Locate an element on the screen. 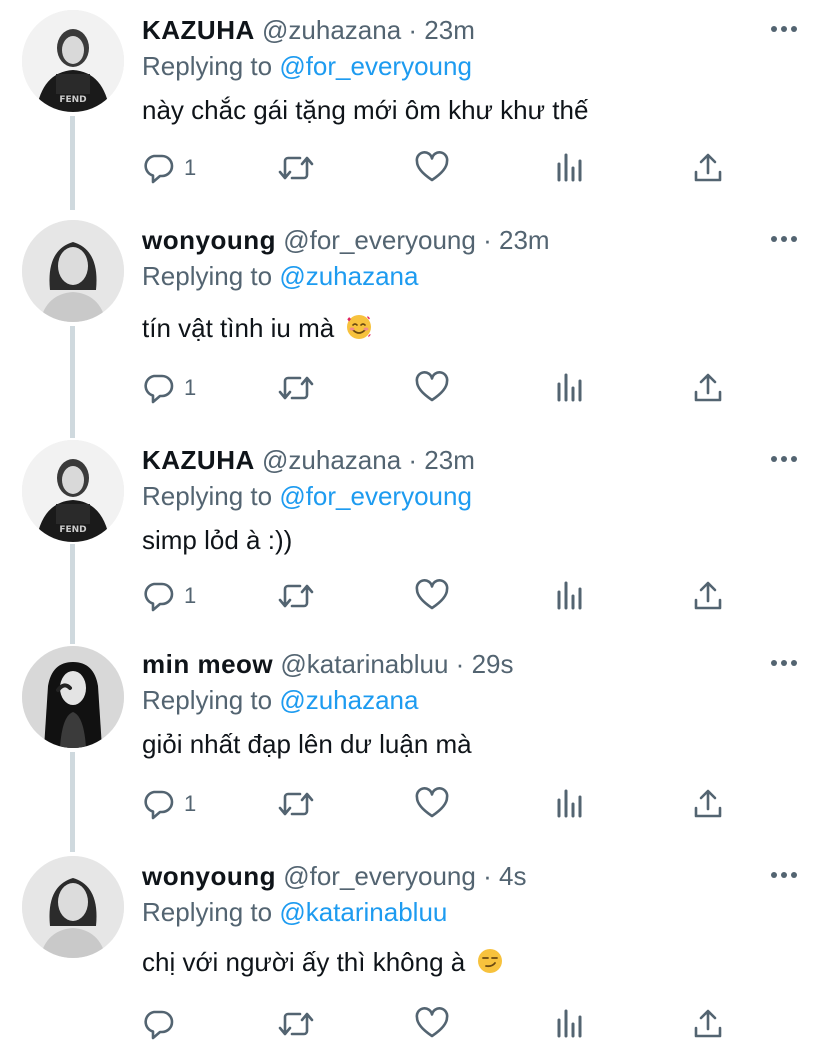 The image size is (828, 1052). replying-to-link: @katarinabluu is located at coordinates (363, 912).